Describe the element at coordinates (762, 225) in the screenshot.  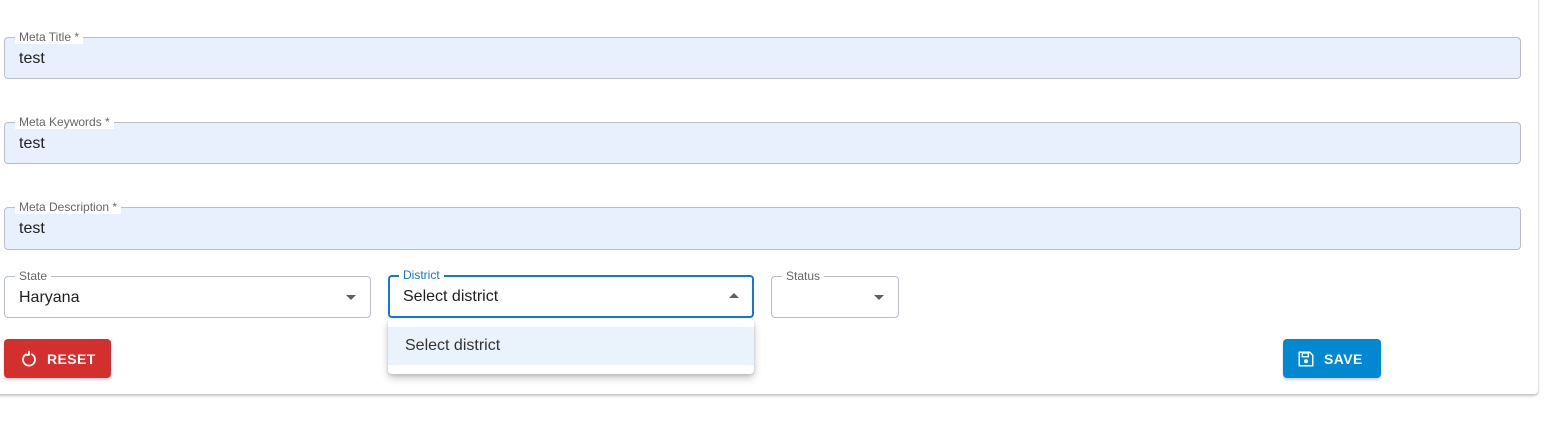
I see `meta-description-field: Meta Description * test` at that location.